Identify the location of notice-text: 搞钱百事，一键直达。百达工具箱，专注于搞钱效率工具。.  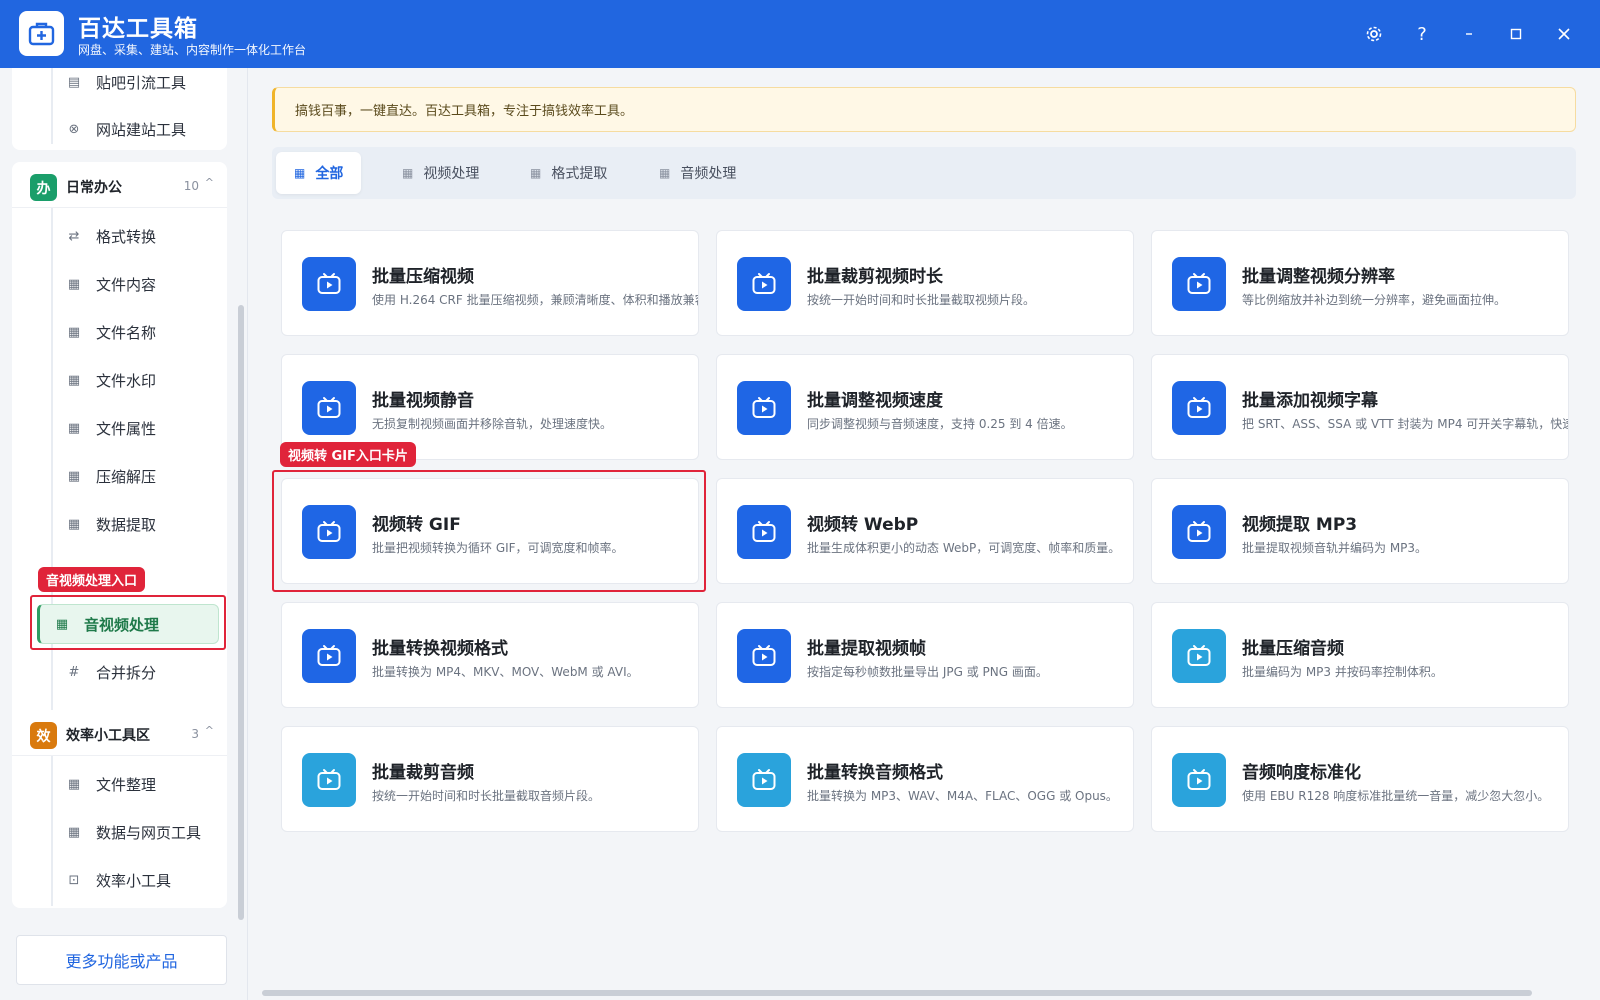
(464, 111).